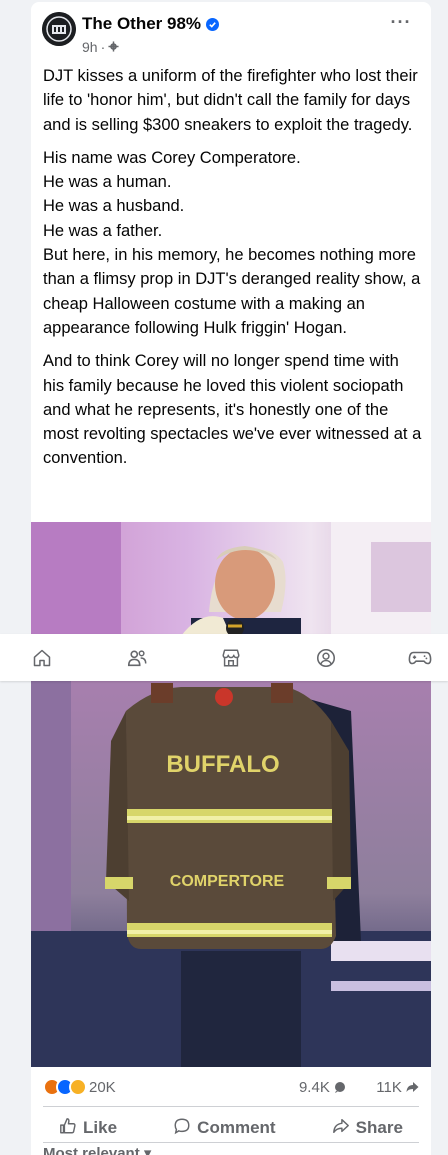 The image size is (448, 1155). I want to click on post-photo-top, so click(231, 579).